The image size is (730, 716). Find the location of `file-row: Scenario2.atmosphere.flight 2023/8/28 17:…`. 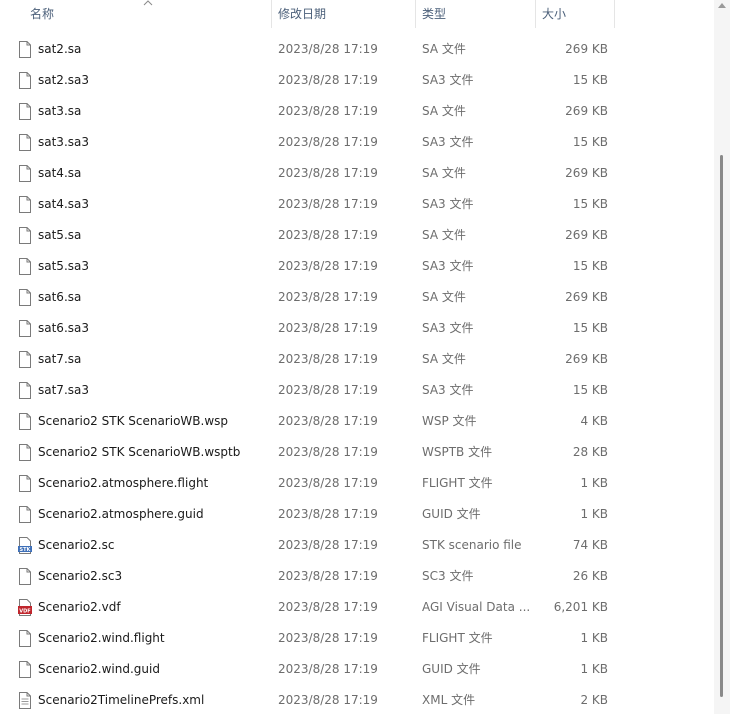

file-row: Scenario2.atmosphere.flight 2023/8/28 17:… is located at coordinates (357, 483).